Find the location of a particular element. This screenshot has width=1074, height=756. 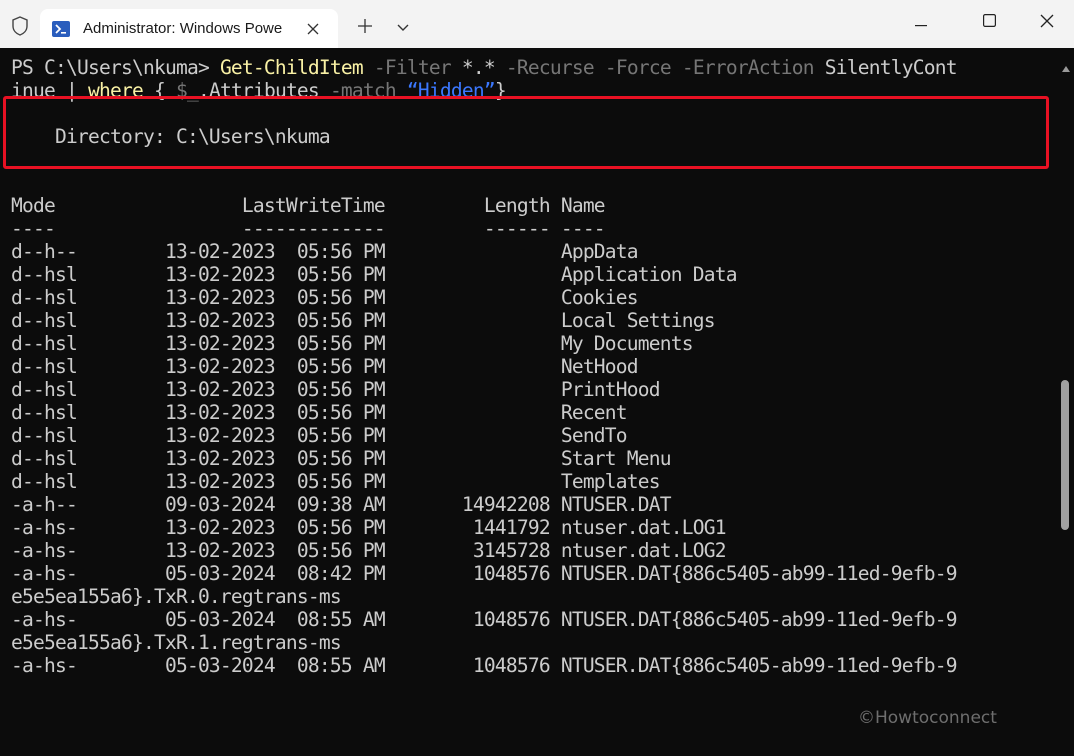

listing-row-wrap: e5e5ea155a6}.TxR.1.regtrans-ms is located at coordinates (176, 642).